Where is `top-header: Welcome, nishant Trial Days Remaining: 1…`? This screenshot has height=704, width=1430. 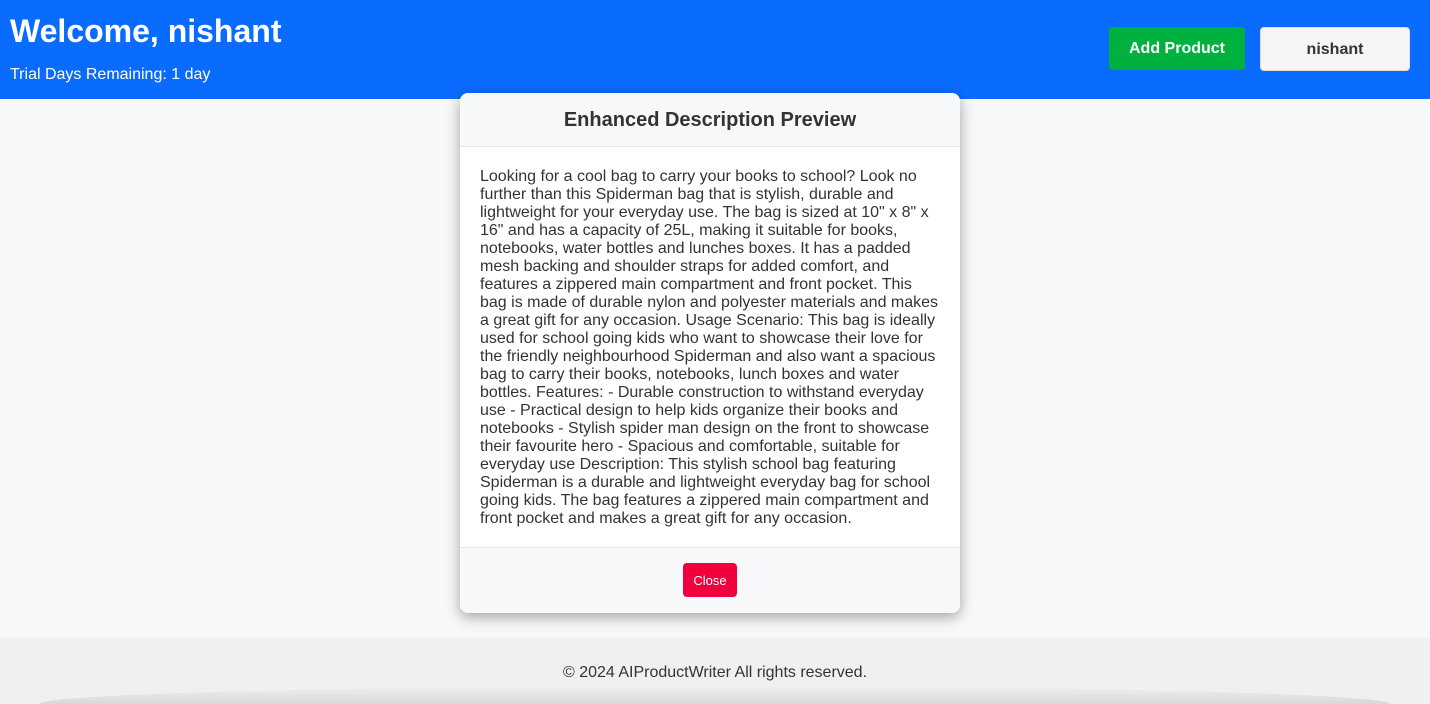
top-header: Welcome, nishant Trial Days Remaining: 1… is located at coordinates (715, 49).